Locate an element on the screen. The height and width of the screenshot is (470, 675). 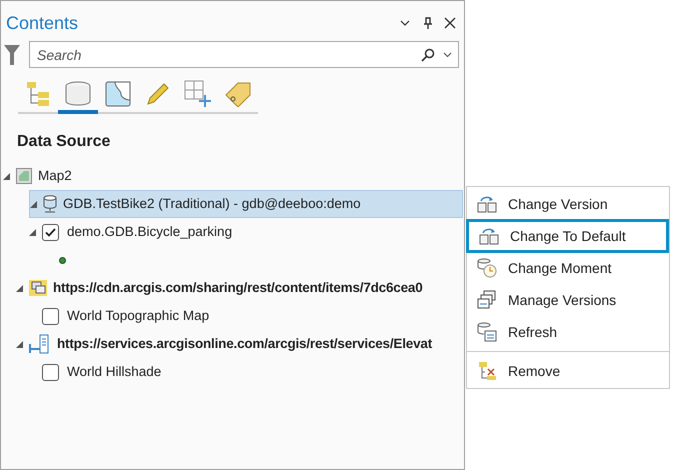
menu-item: Remove is located at coordinates (568, 371).